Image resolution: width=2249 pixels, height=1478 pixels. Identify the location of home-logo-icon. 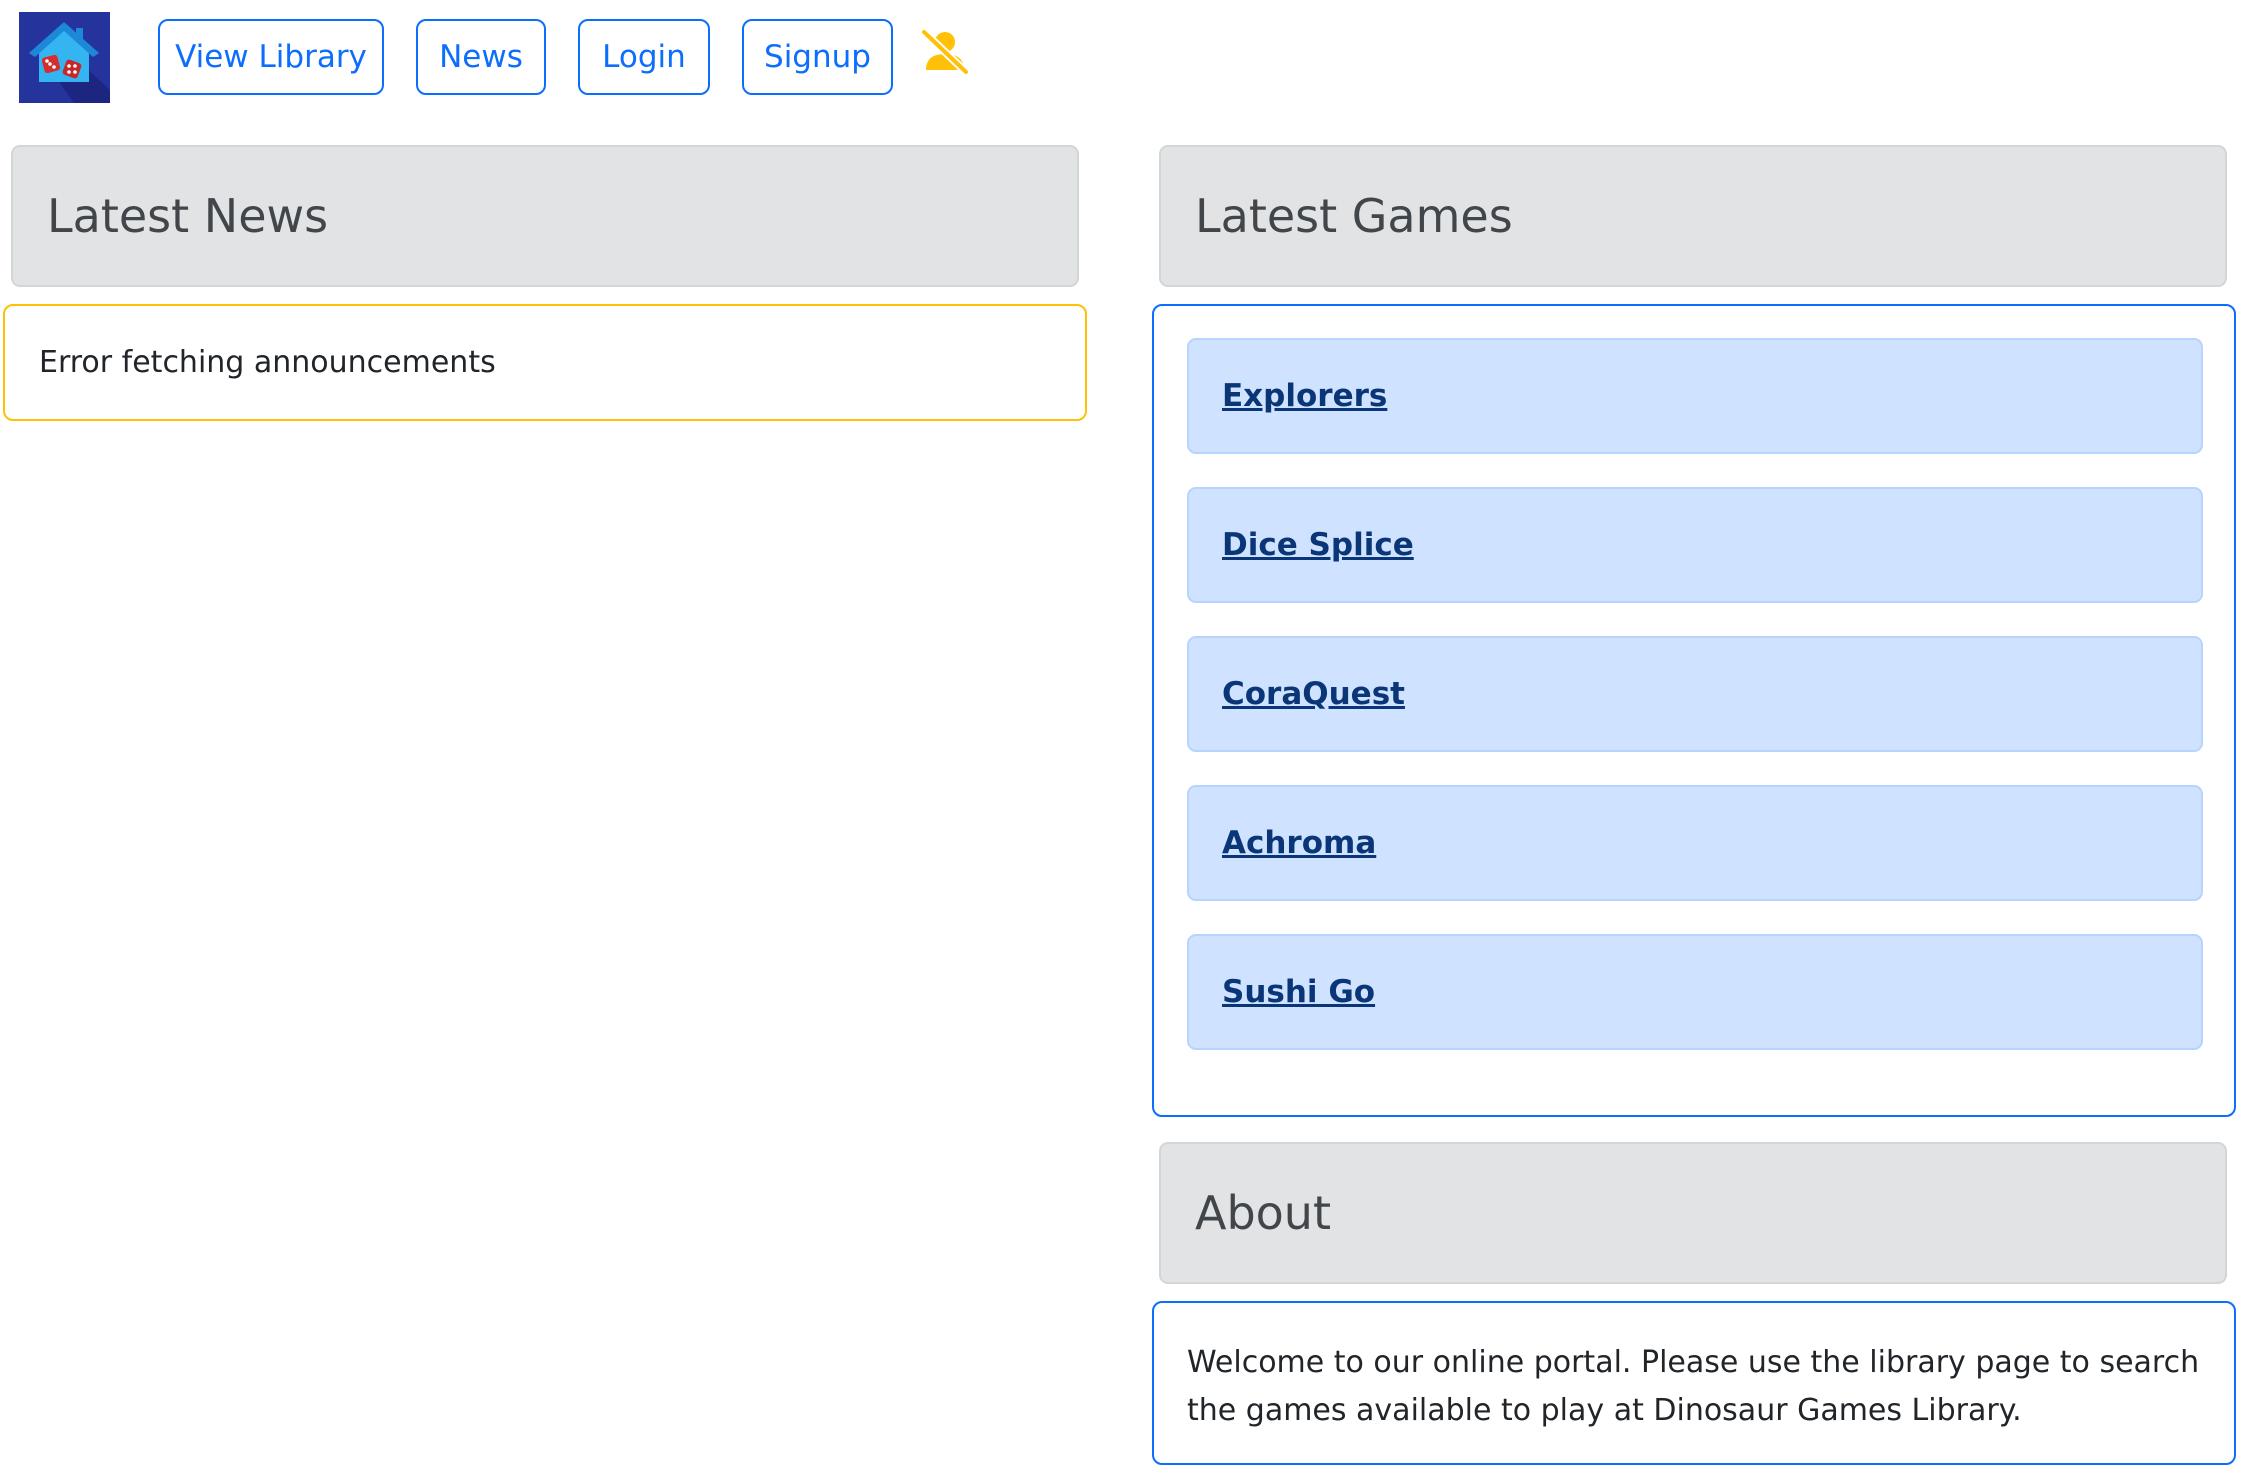
(64, 57).